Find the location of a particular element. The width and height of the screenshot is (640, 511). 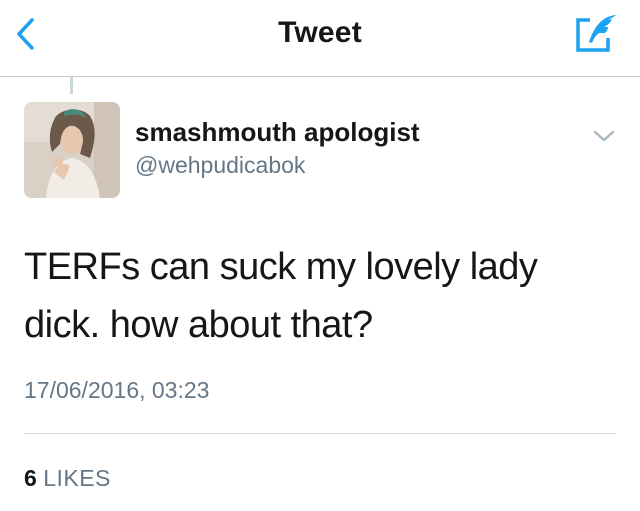

tweet-timestamp: 17/06/2016, 03:23 is located at coordinates (117, 390).